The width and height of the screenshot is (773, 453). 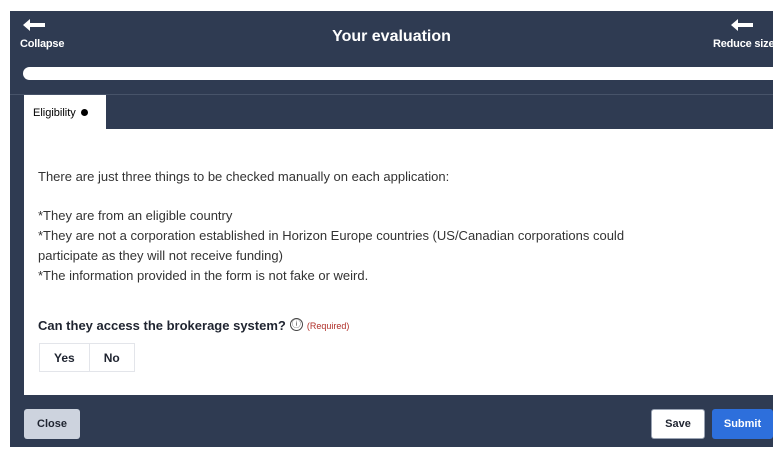 I want to click on arrow-left-icon, so click(x=742, y=27).